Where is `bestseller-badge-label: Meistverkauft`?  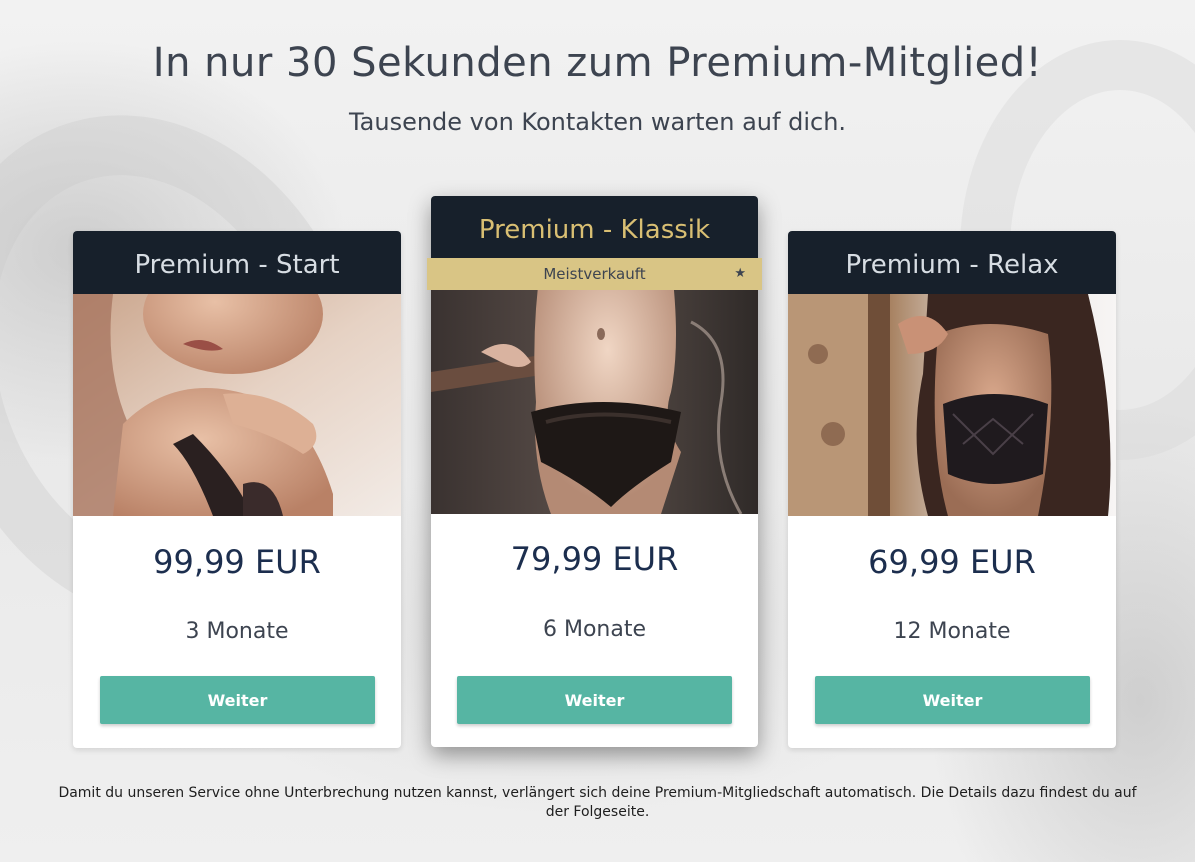 bestseller-badge-label: Meistverkauft is located at coordinates (594, 274).